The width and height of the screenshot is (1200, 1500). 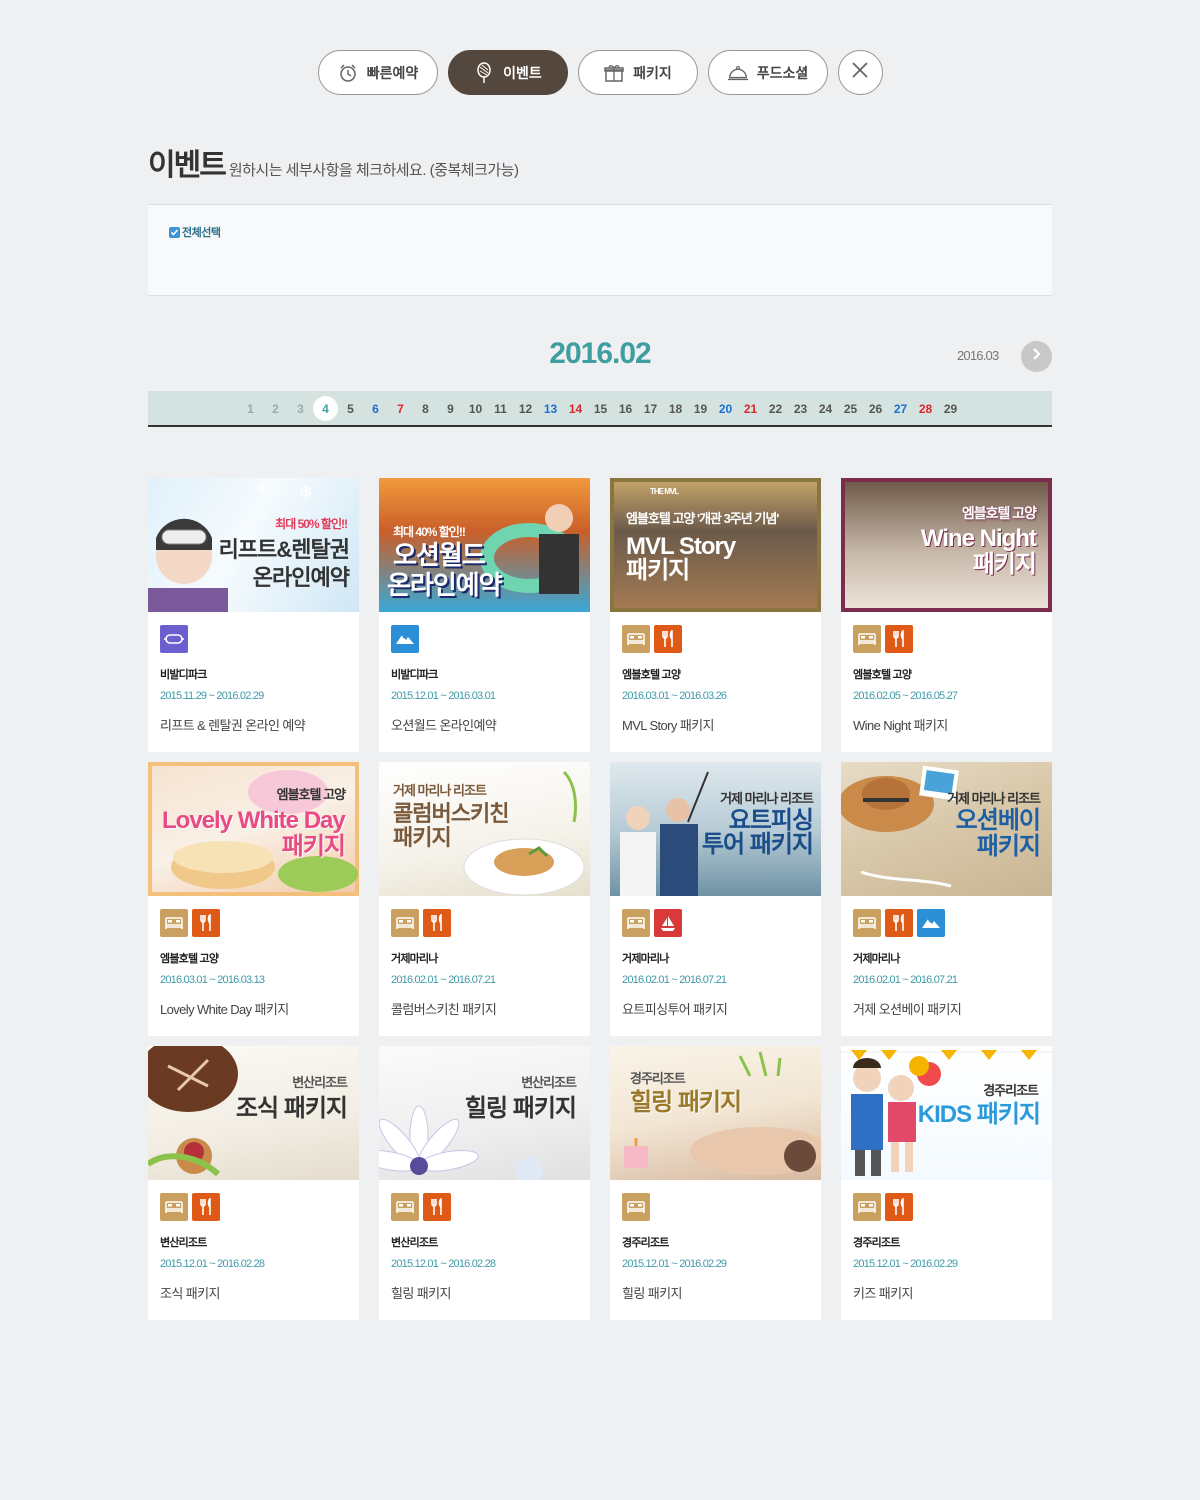 I want to click on top-nav: 빠른예약 이벤트 패키지 푸드소셜, so click(x=600, y=72).